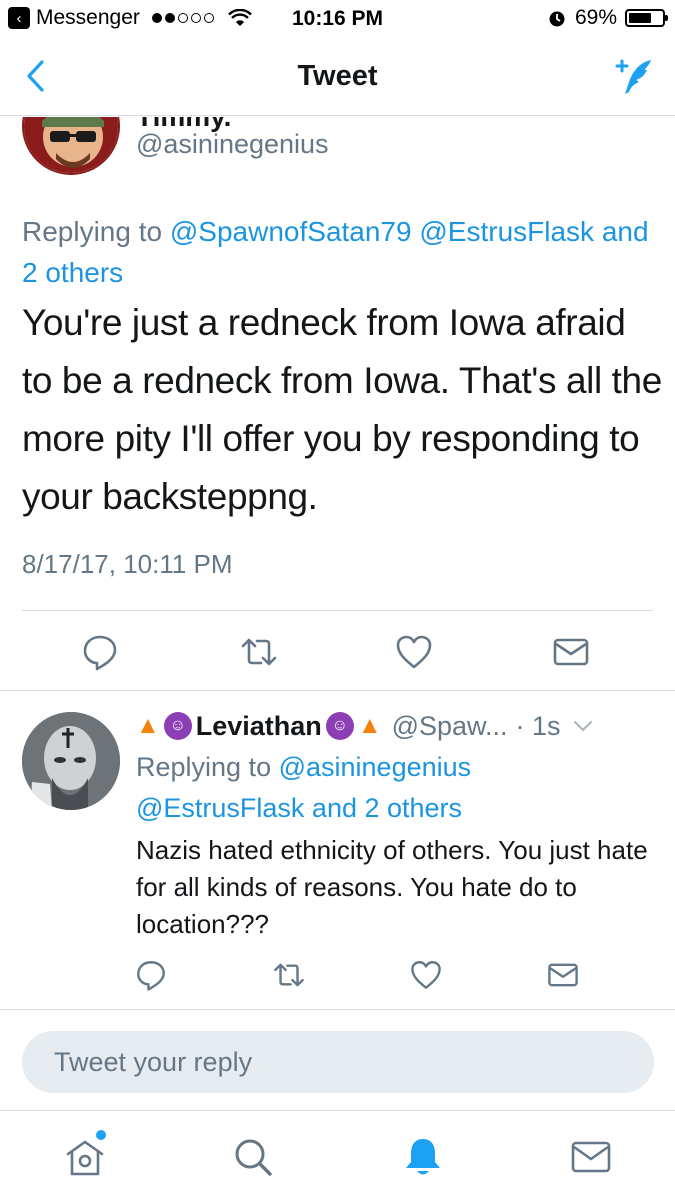  What do you see at coordinates (640, 18) in the screenshot?
I see `battery-level` at bounding box center [640, 18].